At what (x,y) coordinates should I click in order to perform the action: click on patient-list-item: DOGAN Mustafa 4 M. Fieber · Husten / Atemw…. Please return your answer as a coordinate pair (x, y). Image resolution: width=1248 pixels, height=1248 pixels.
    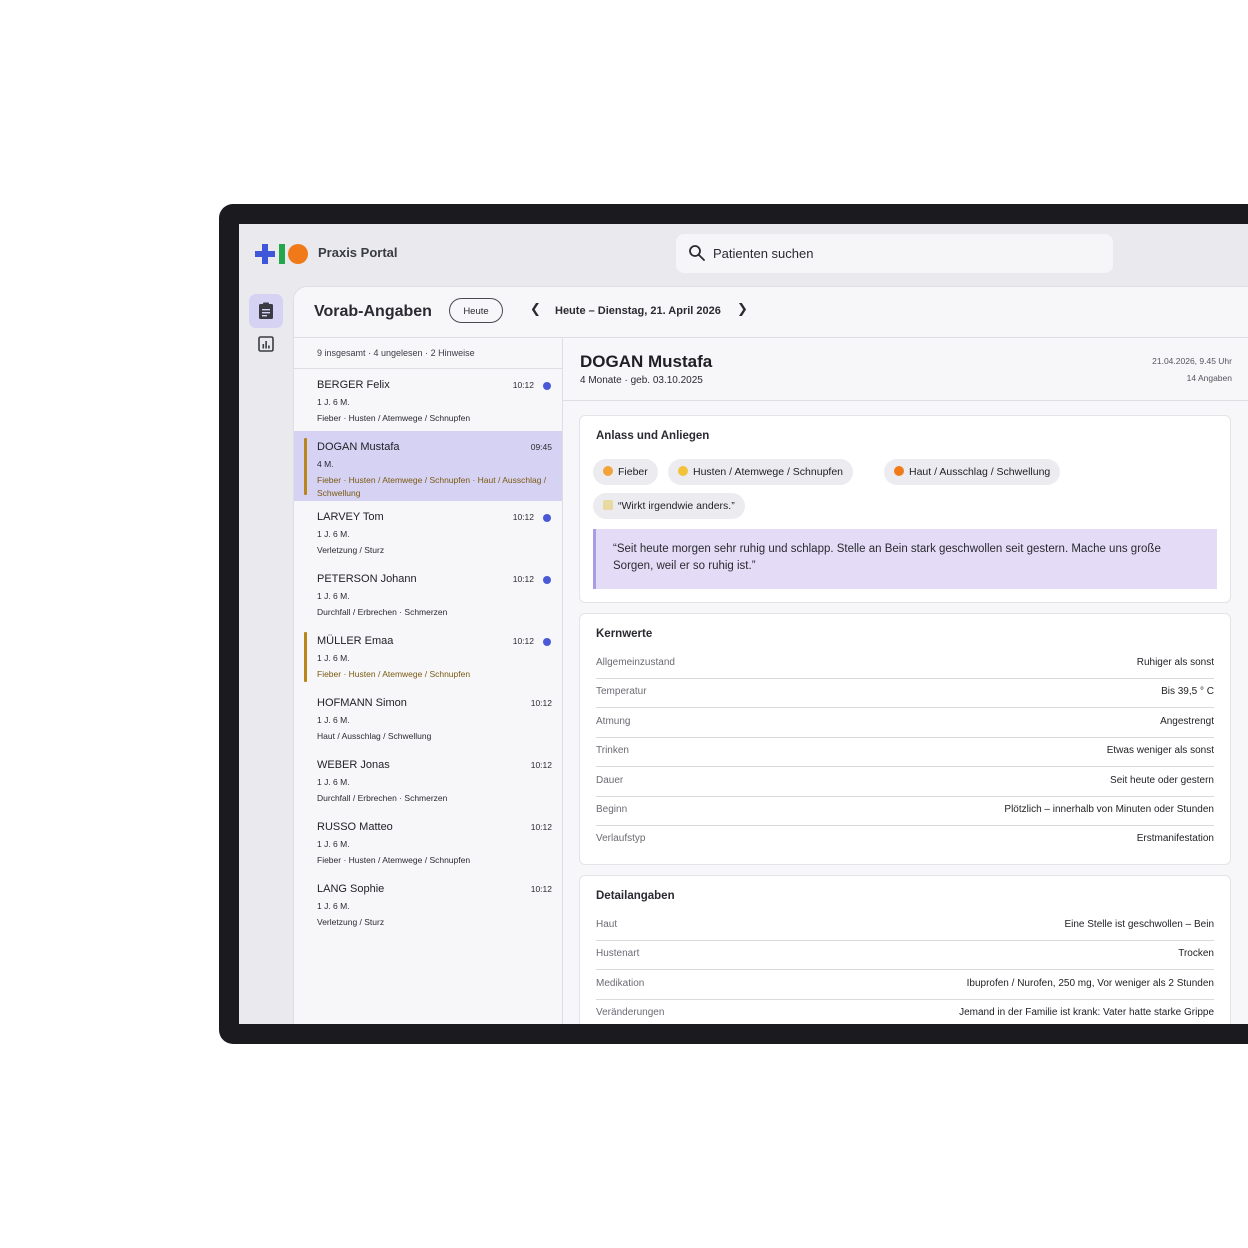
    Looking at the image, I should click on (428, 466).